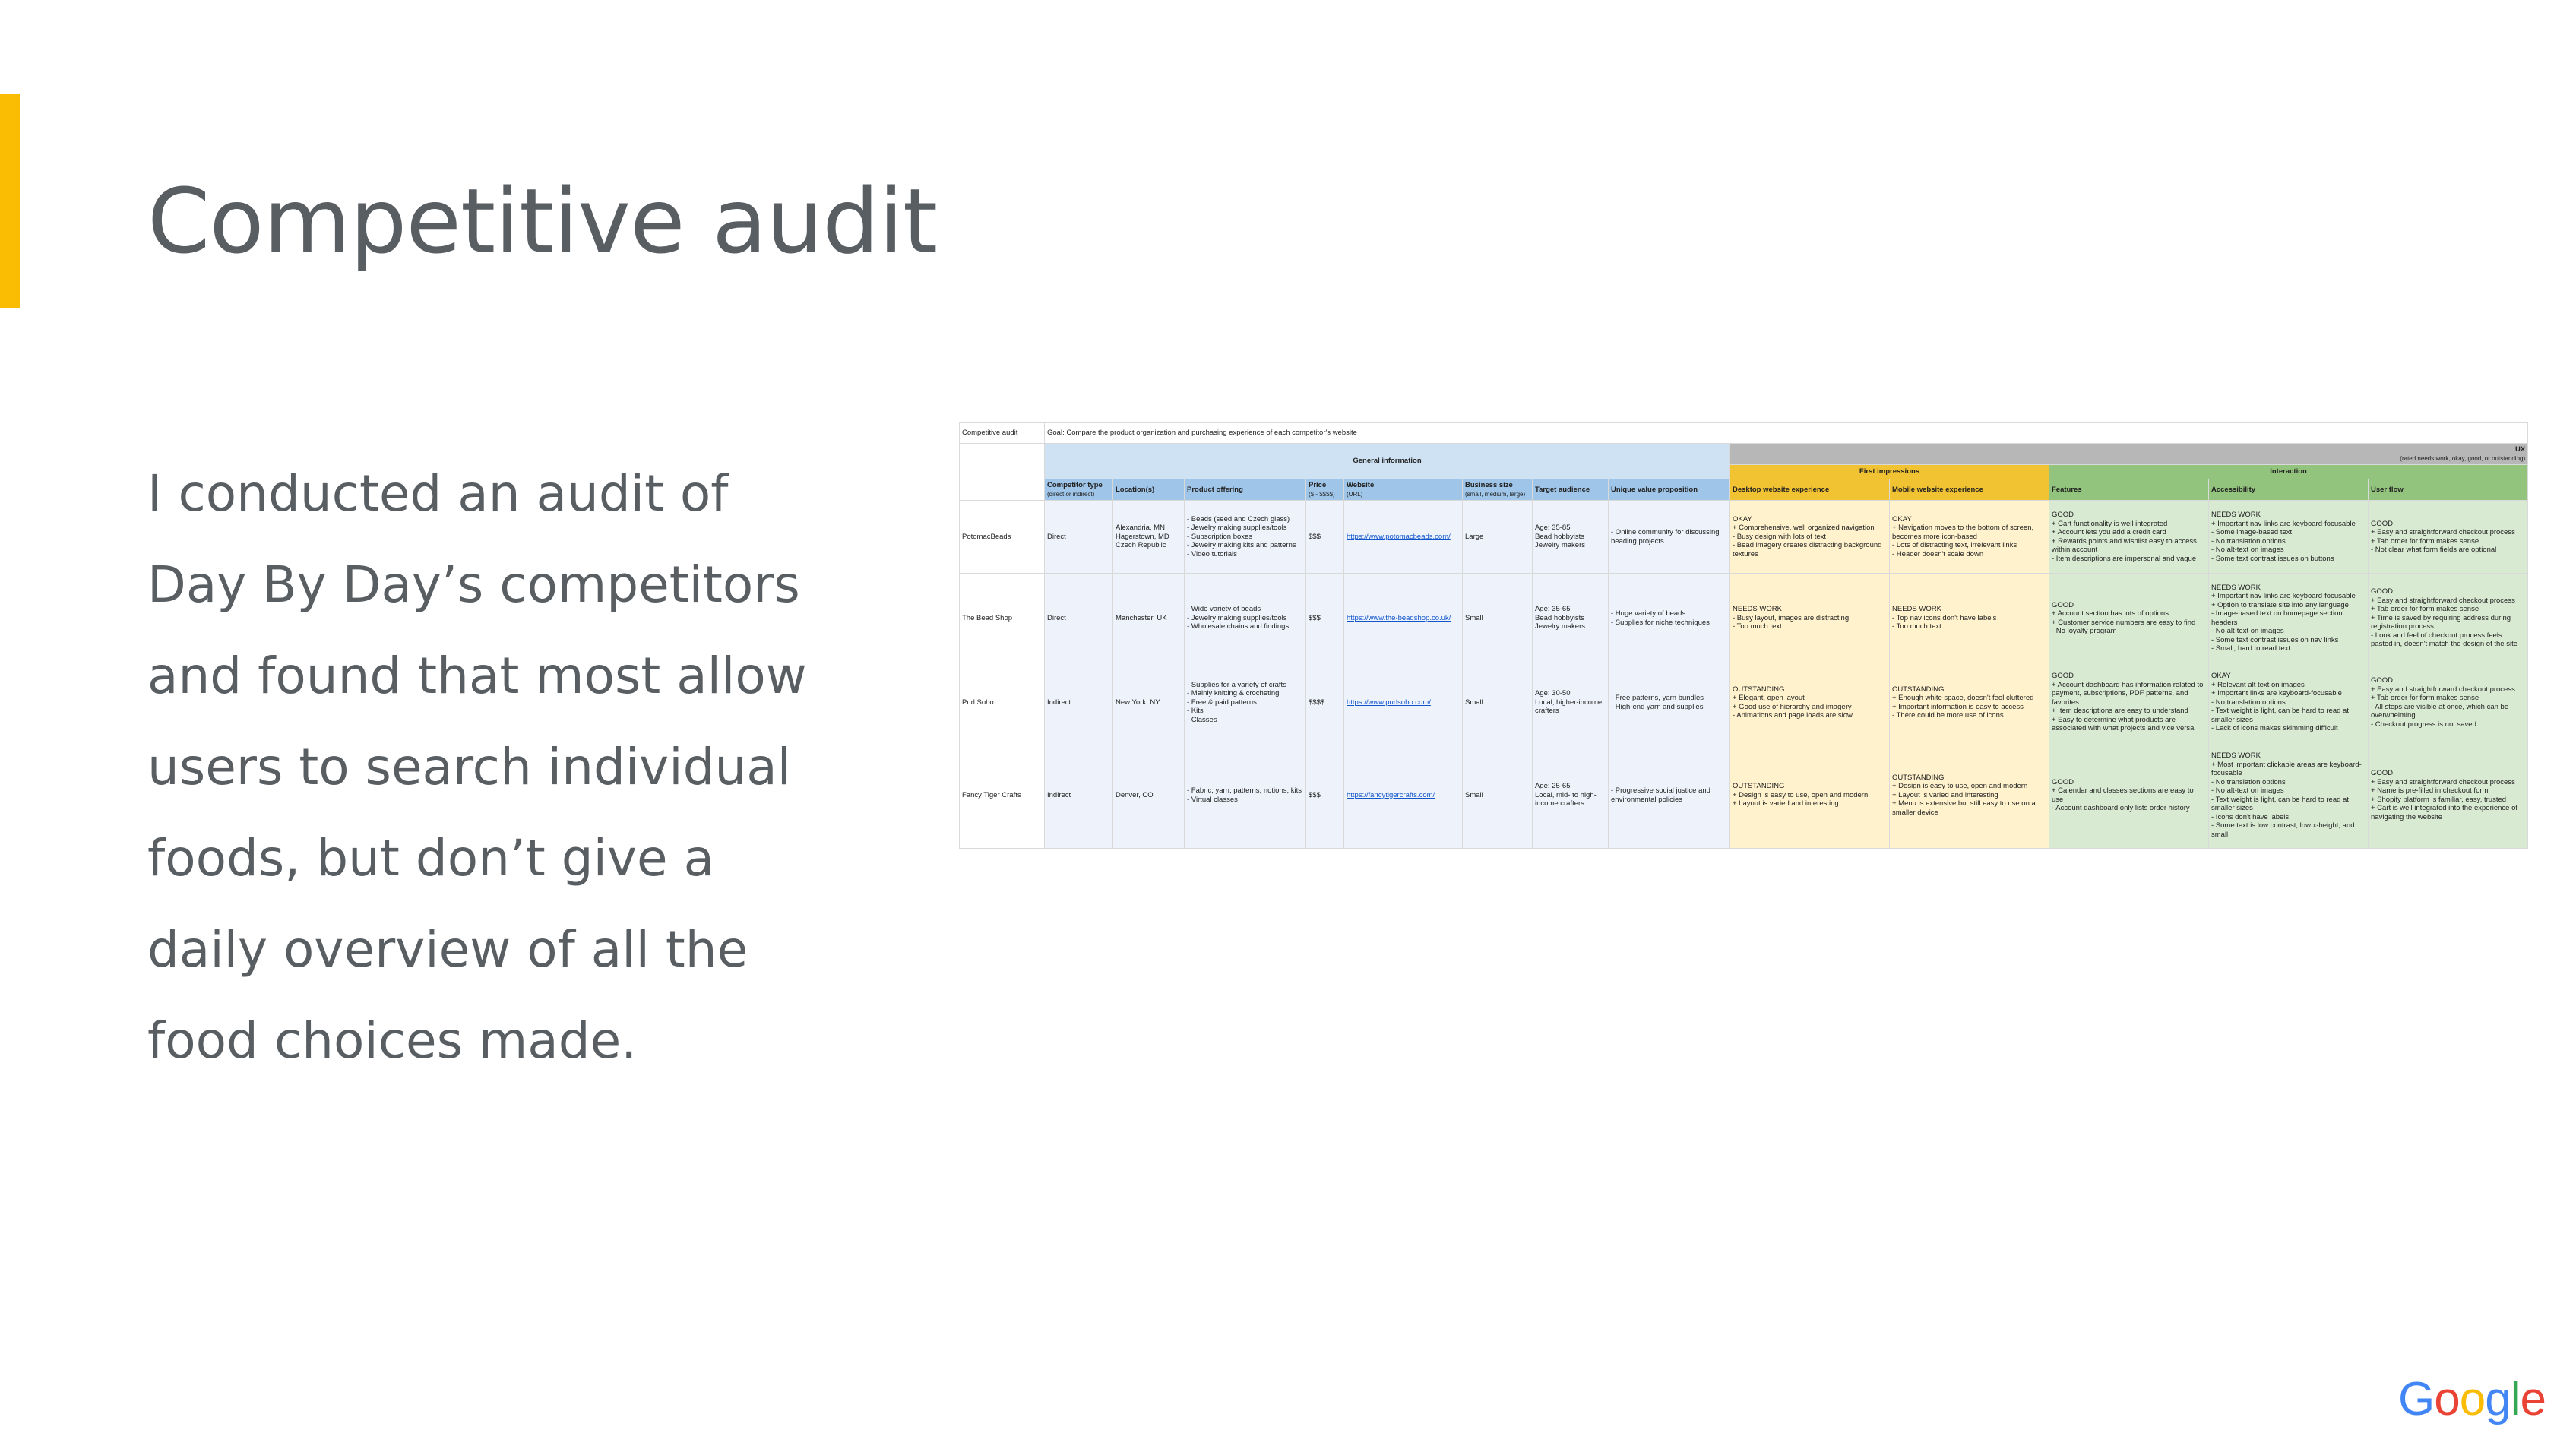  I want to click on cell-website: https://www.purlsoho.com/, so click(1403, 702).